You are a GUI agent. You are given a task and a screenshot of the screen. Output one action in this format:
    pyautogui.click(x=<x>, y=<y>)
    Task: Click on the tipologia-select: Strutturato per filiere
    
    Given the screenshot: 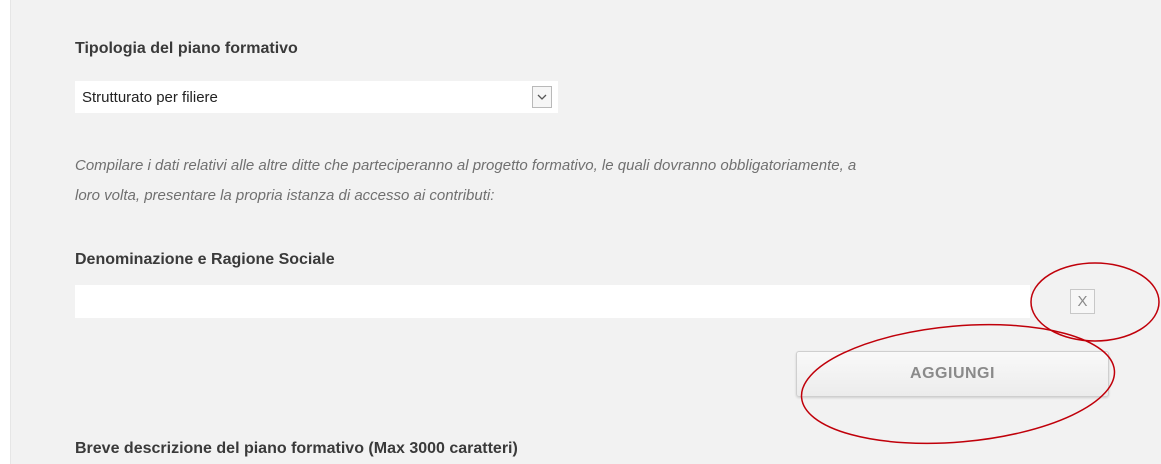 What is the action you would take?
    pyautogui.click(x=316, y=97)
    